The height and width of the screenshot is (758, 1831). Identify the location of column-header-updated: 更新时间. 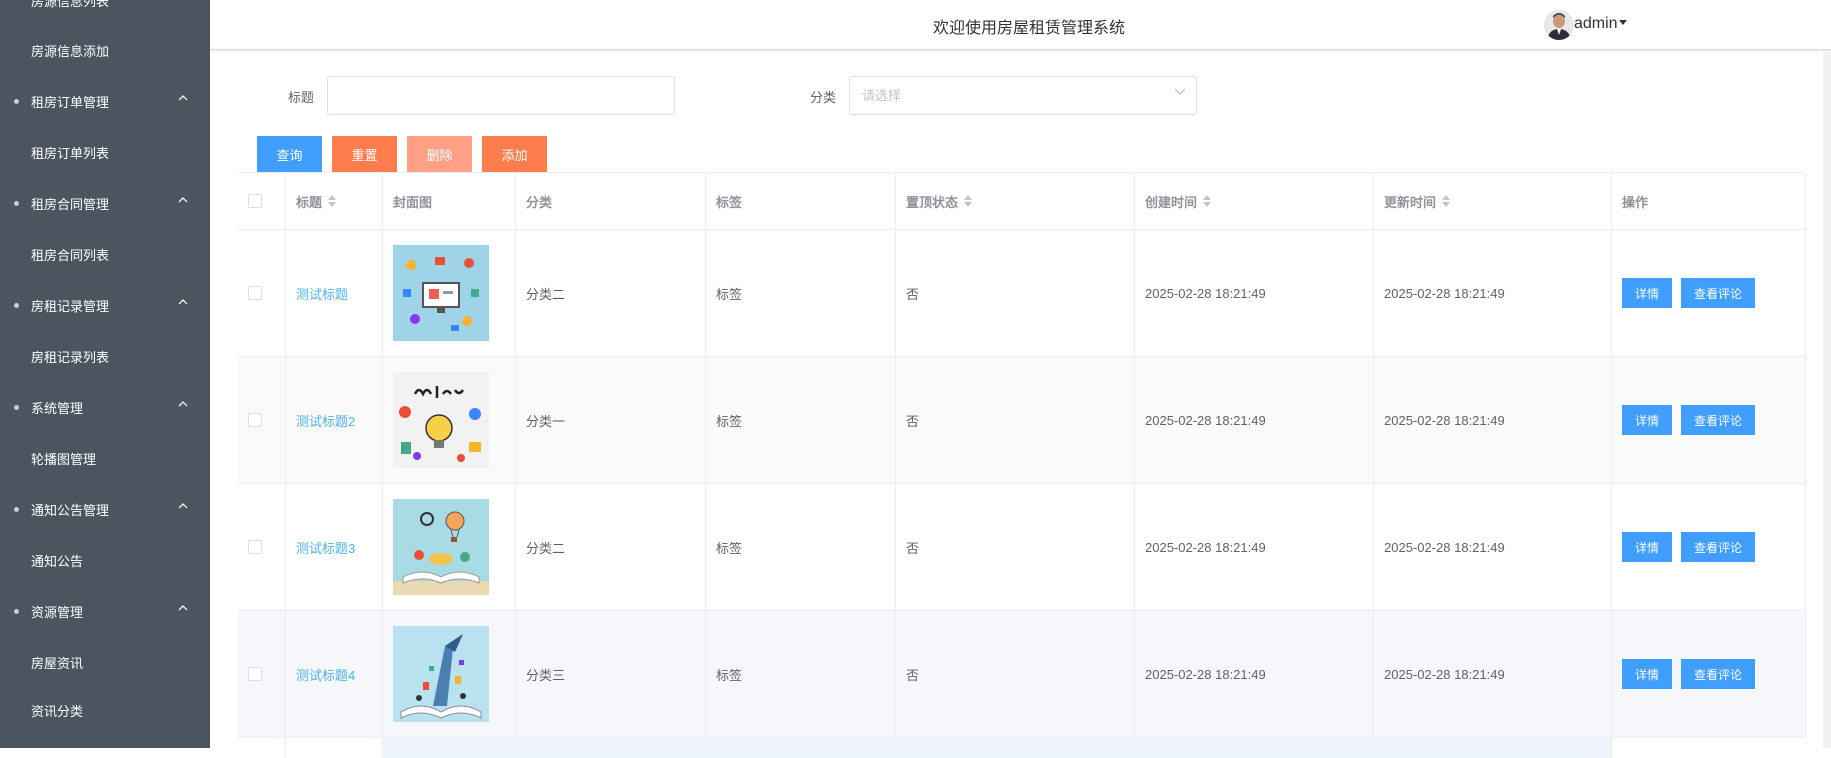
(1493, 201).